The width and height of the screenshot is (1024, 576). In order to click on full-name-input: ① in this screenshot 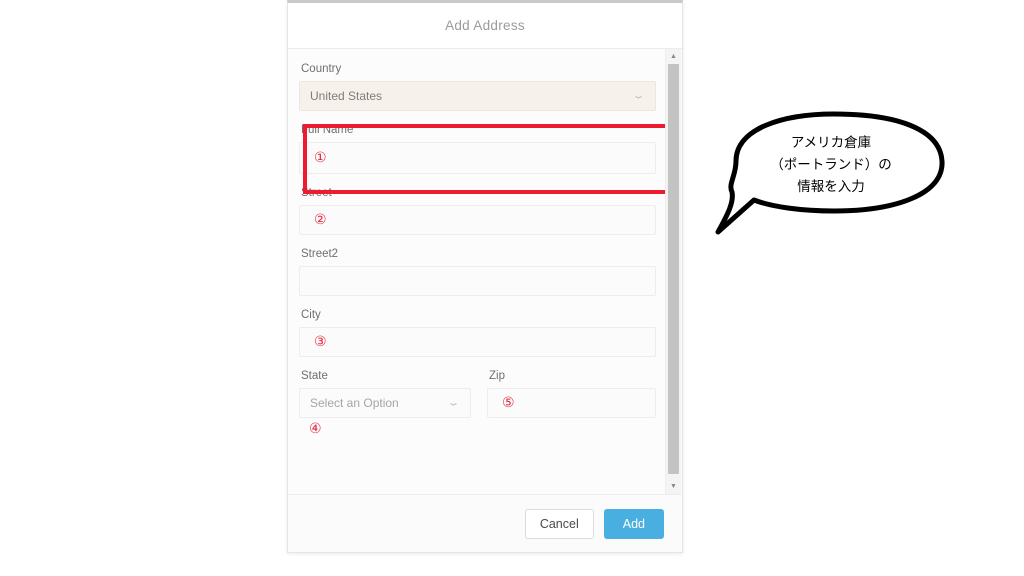, I will do `click(477, 158)`.